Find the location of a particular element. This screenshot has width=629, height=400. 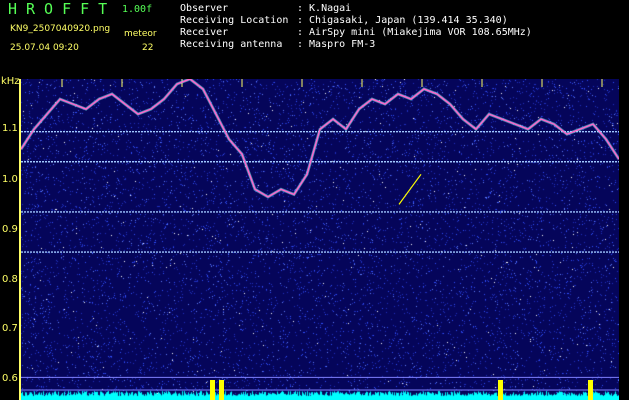

app-title: HROFFT is located at coordinates (62, 9).